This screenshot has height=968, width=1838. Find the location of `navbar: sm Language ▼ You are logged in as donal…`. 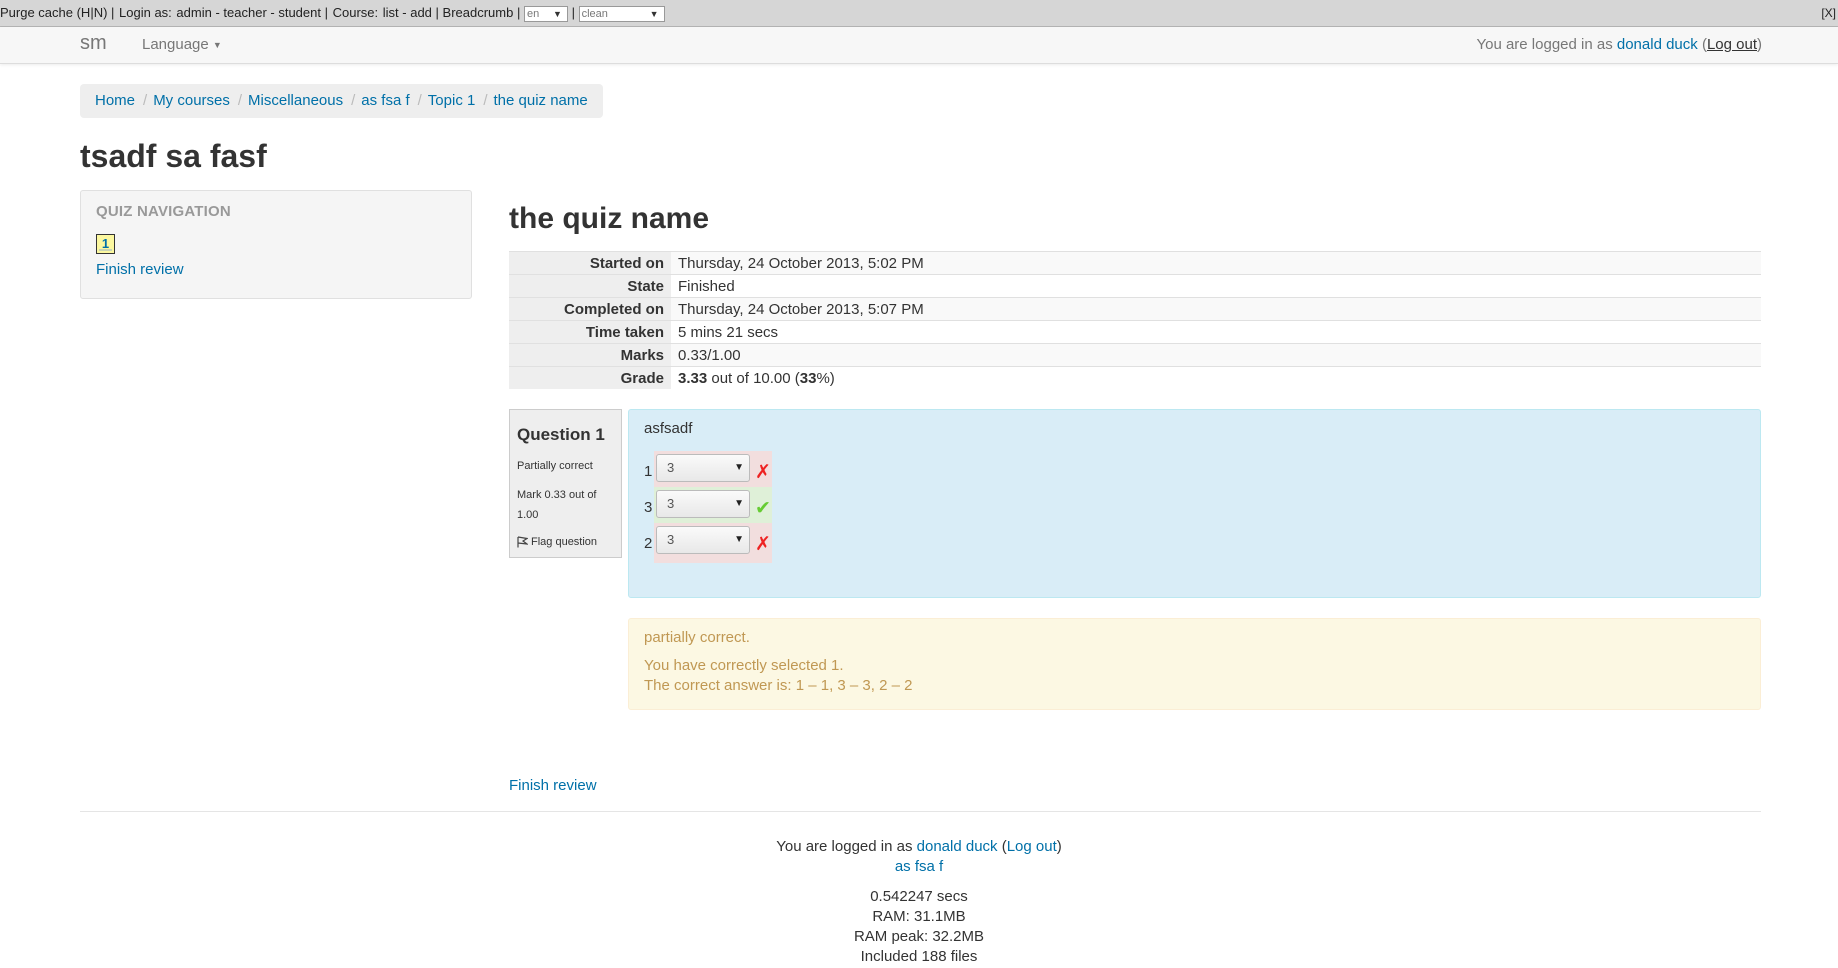

navbar: sm Language ▼ You are logged in as donal… is located at coordinates (919, 45).